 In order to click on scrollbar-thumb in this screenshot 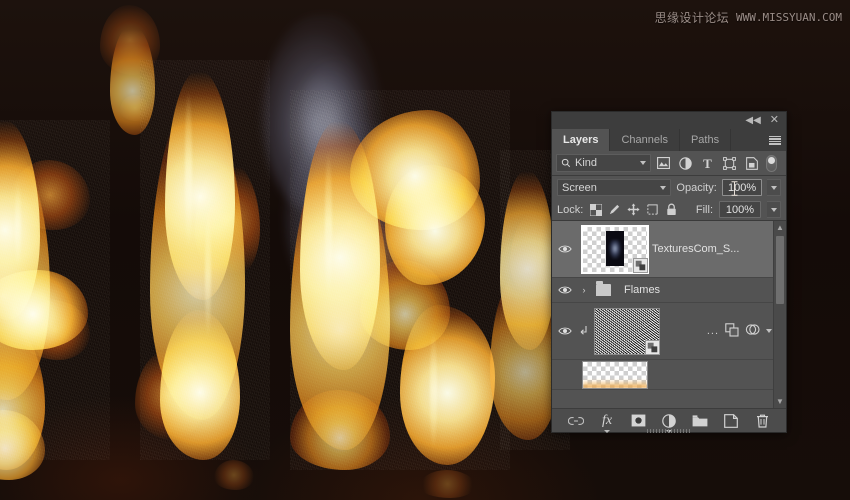, I will do `click(780, 270)`.